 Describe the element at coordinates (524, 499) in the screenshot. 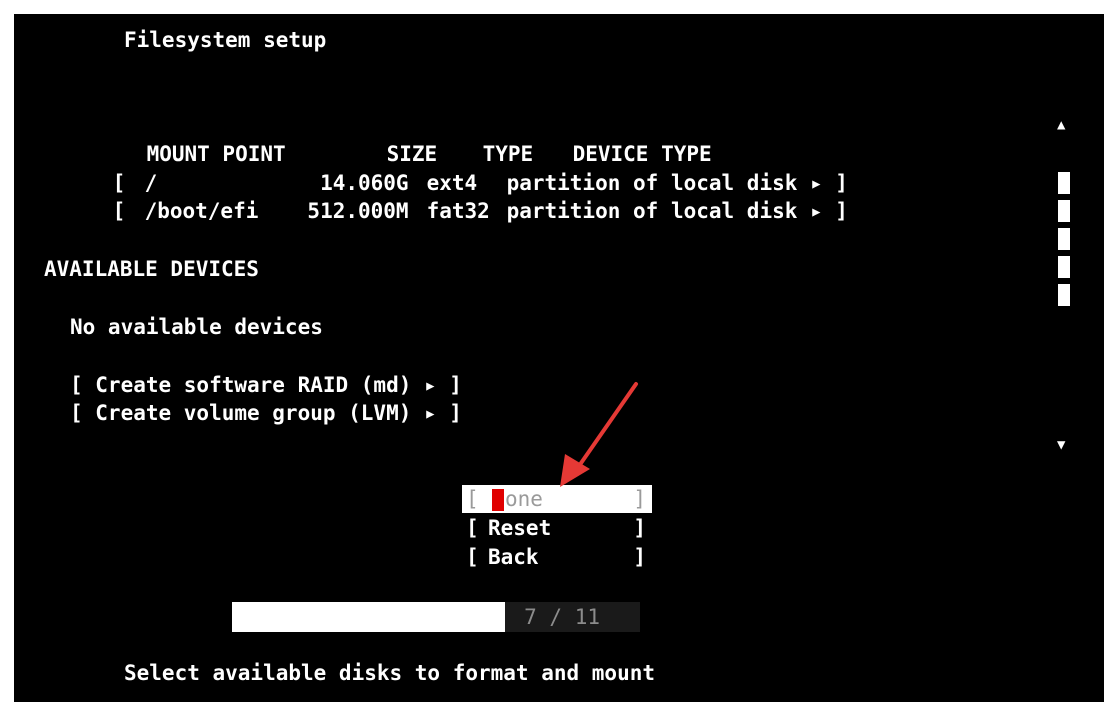

I see `done-button-label: one` at that location.